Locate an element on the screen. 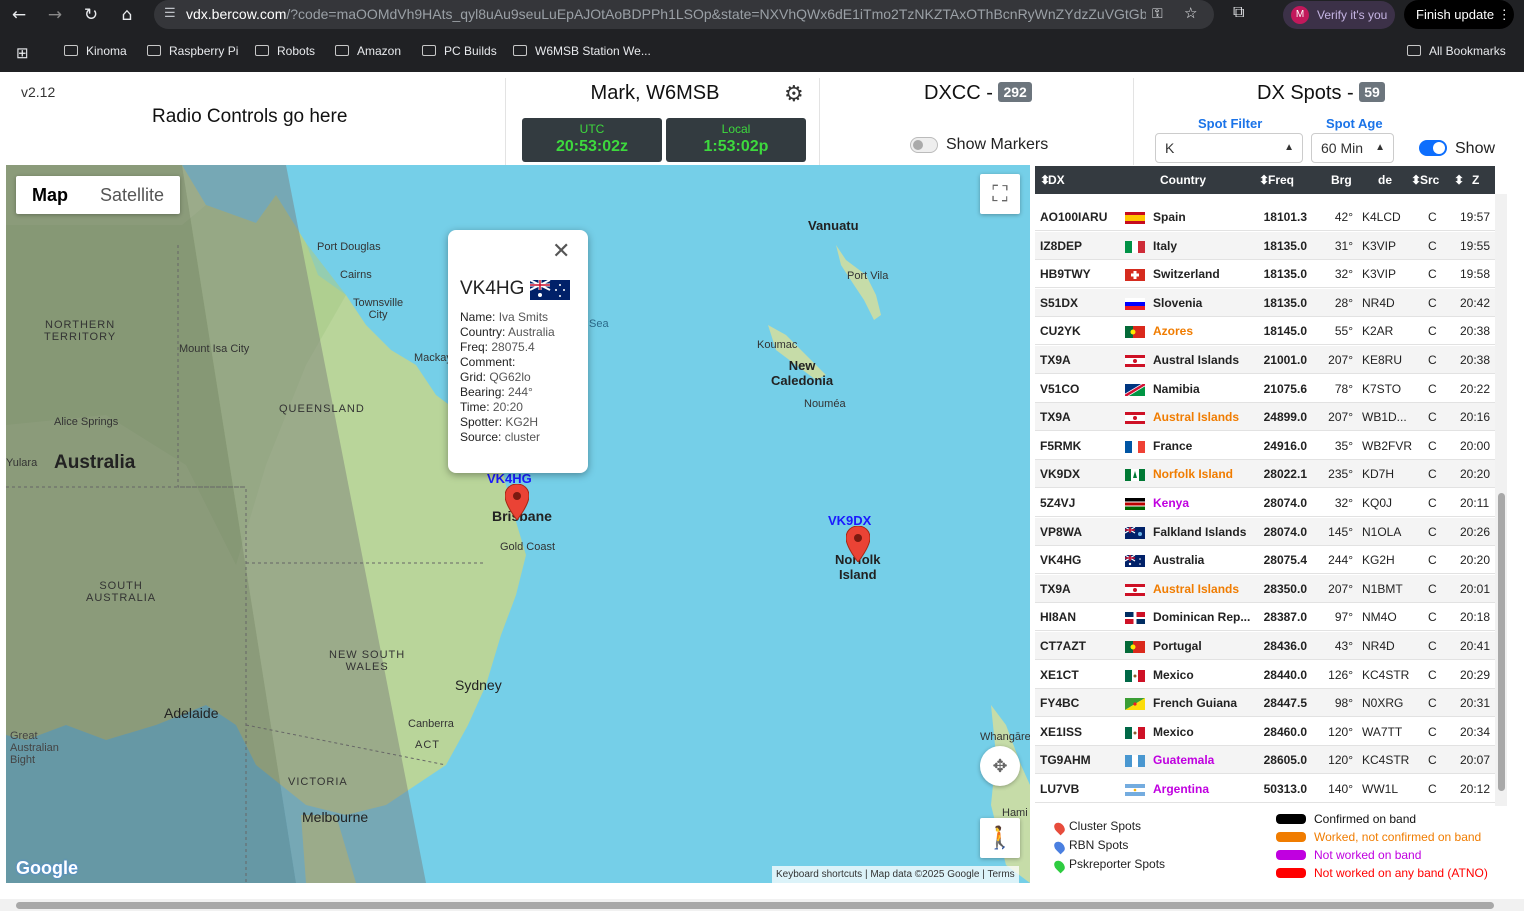 Image resolution: width=1524 pixels, height=911 pixels. country-cell: Switzerland is located at coordinates (1186, 274).